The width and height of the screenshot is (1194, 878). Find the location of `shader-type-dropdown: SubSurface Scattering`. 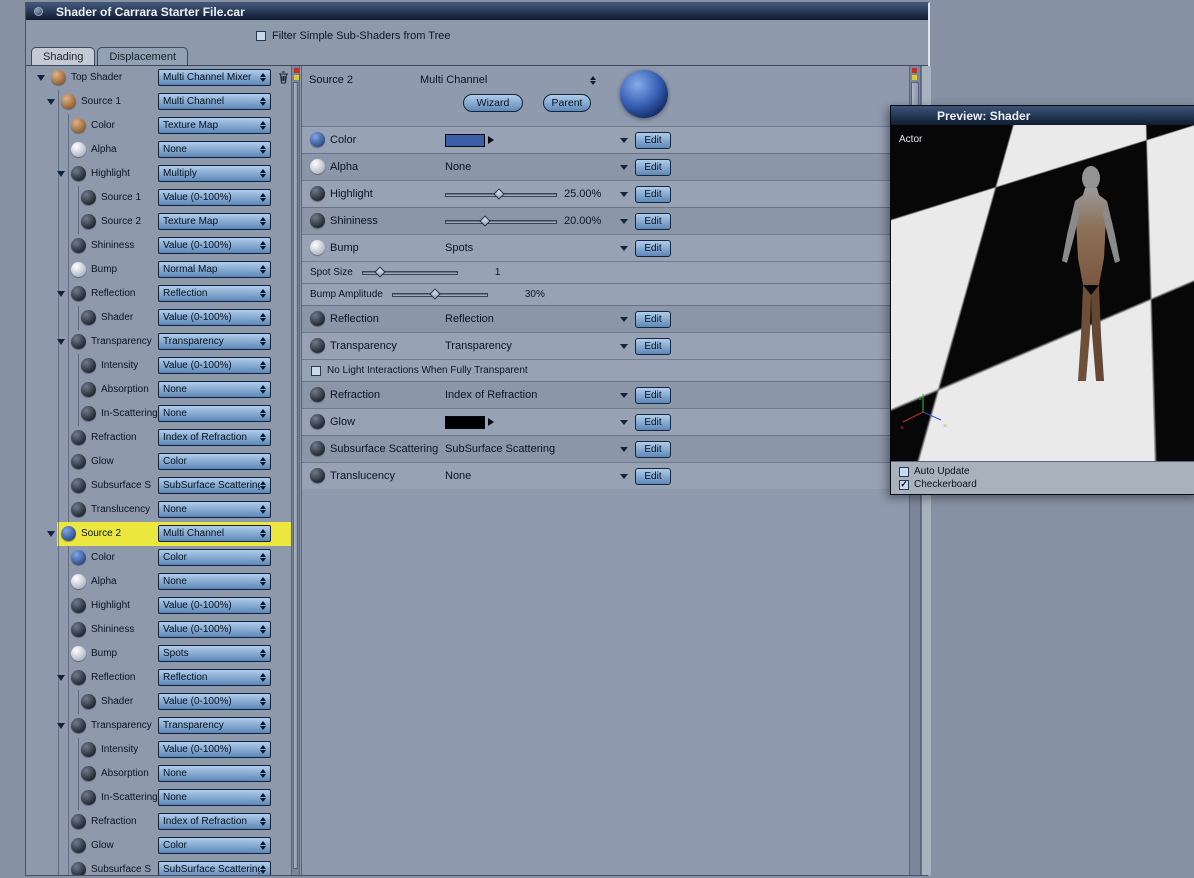

shader-type-dropdown: SubSurface Scattering is located at coordinates (214, 868).